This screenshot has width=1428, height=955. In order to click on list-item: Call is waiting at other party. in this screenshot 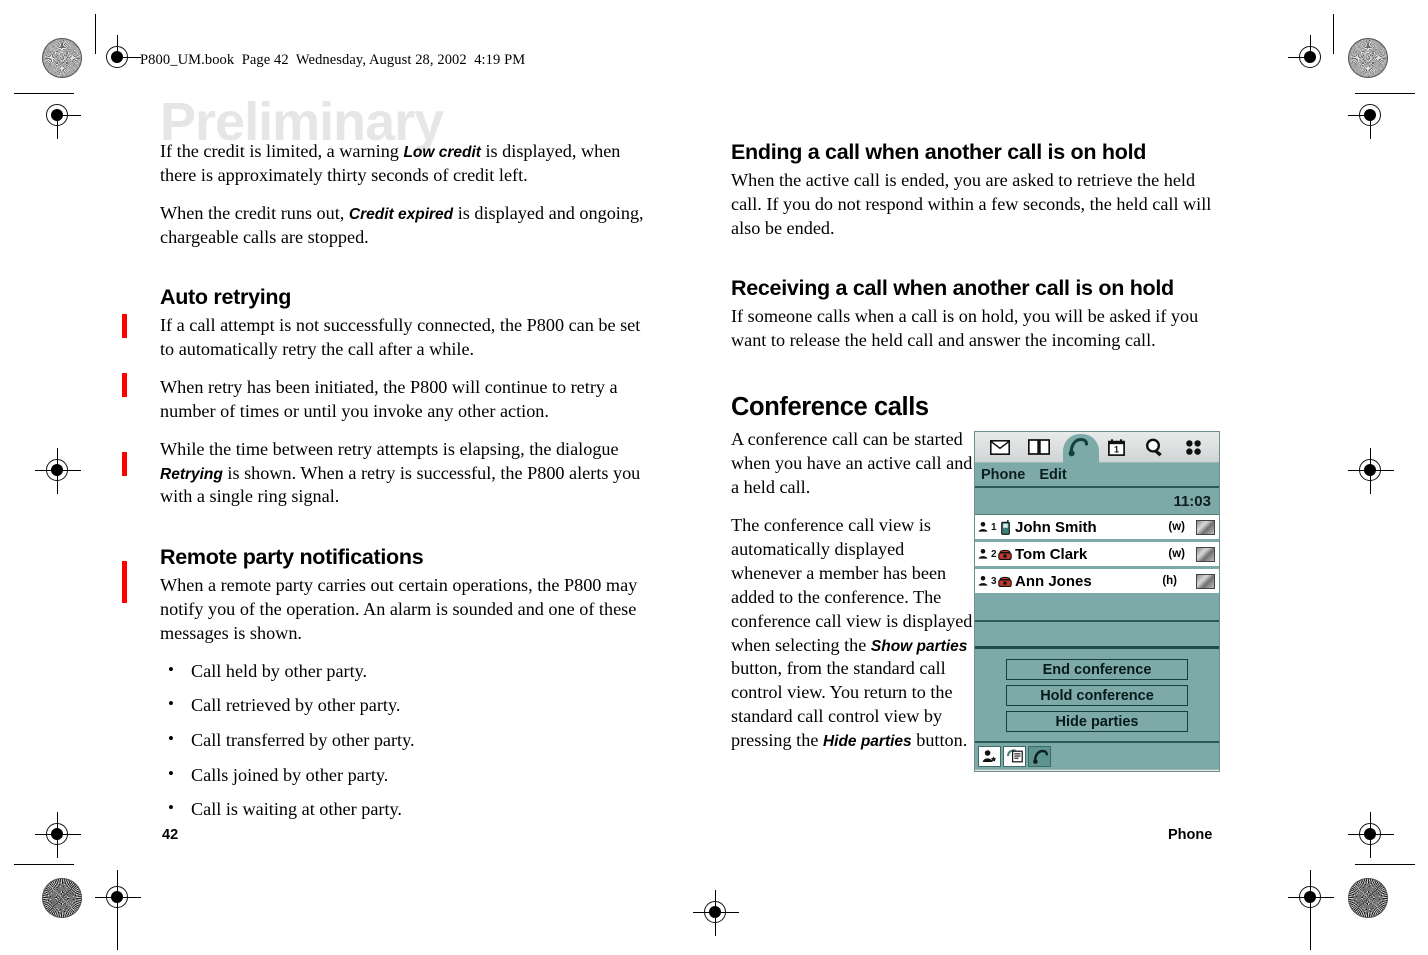, I will do `click(405, 809)`.